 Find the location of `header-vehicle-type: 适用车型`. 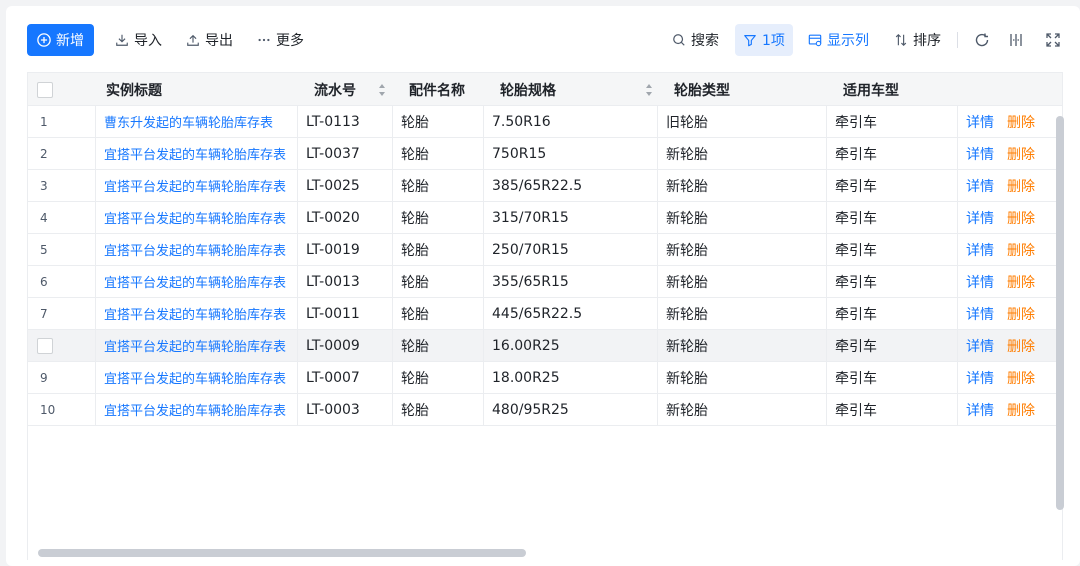

header-vehicle-type: 适用车型 is located at coordinates (867, 89).